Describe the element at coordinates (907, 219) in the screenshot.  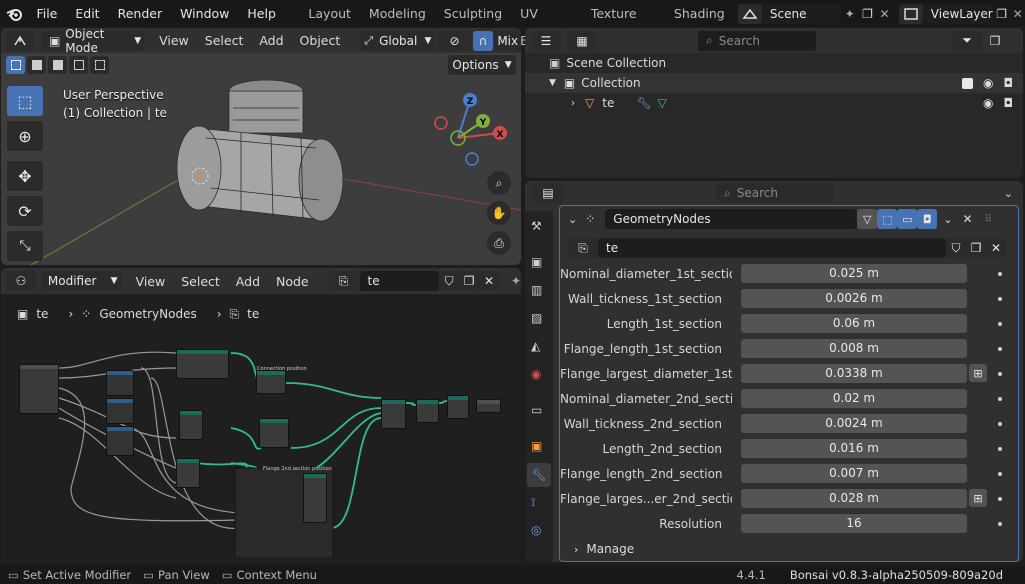
I see `viewport-toggle: ▭` at that location.